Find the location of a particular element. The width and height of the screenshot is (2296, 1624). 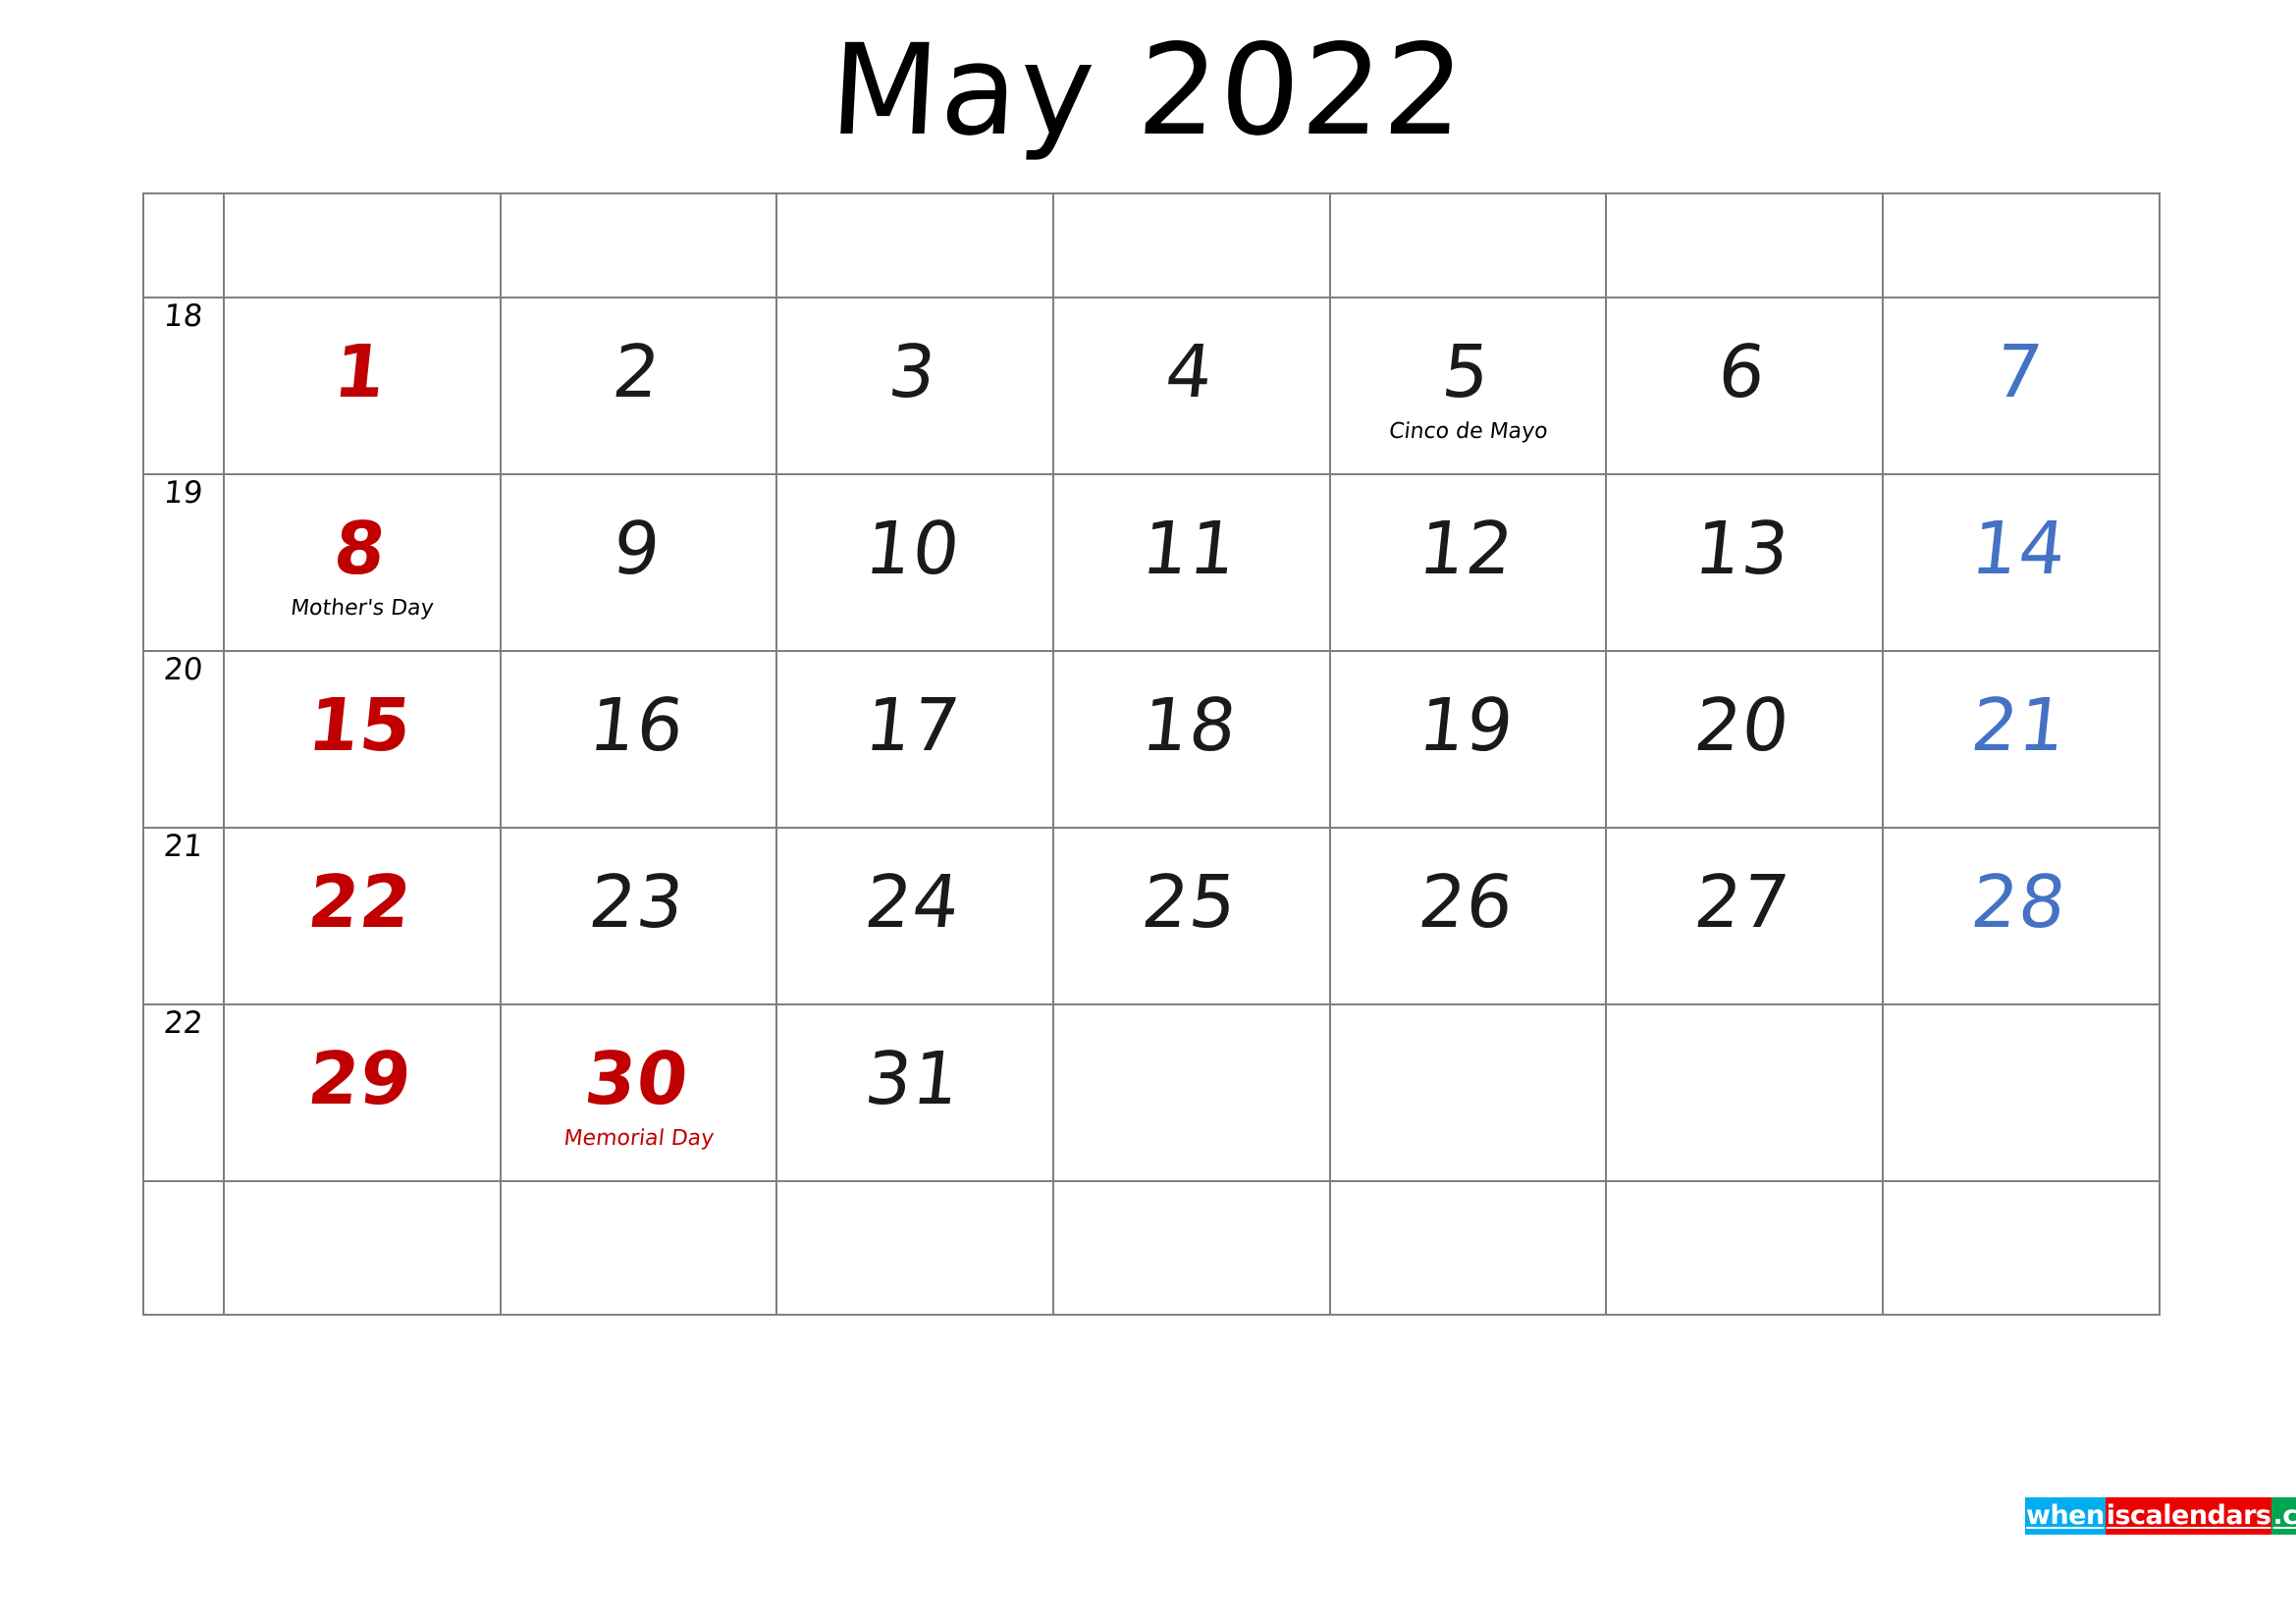

day-number: 24 is located at coordinates (913, 902).